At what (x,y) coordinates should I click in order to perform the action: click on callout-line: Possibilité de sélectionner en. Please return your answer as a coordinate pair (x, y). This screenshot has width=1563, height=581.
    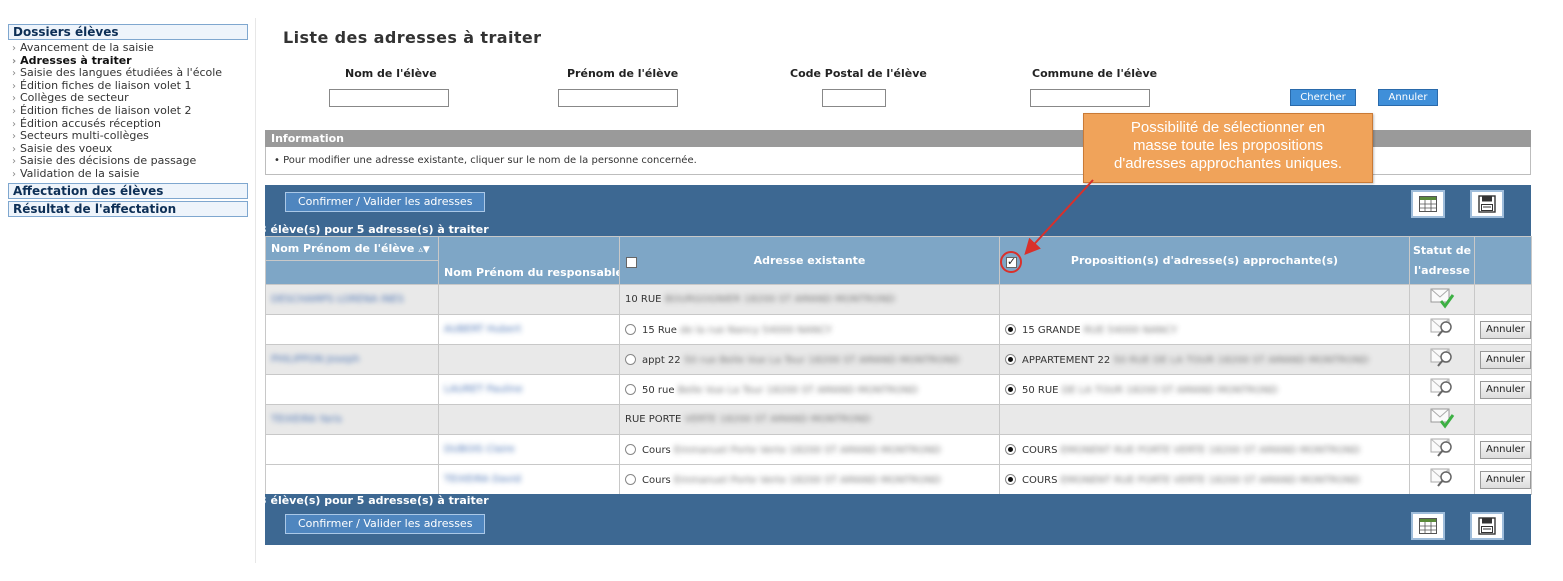
    Looking at the image, I should click on (1228, 127).